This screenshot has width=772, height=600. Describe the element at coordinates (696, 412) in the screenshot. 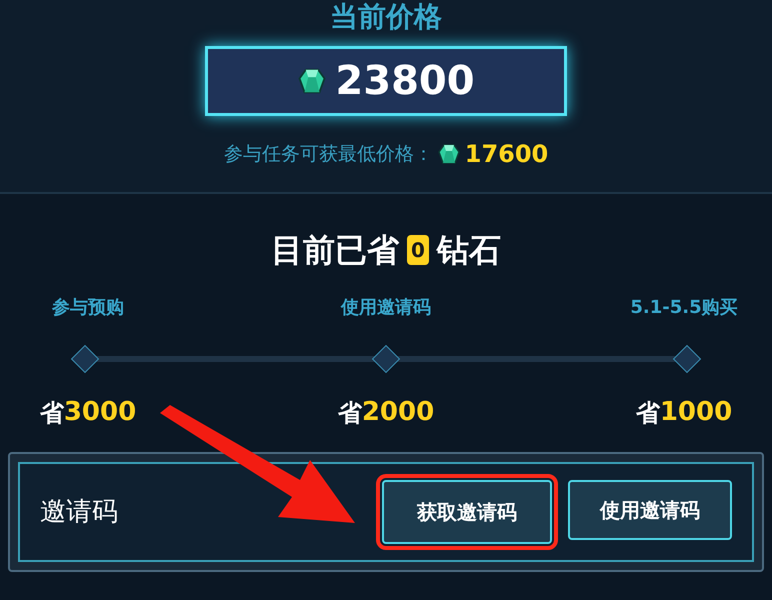

I see `saving-amount: 1000` at that location.